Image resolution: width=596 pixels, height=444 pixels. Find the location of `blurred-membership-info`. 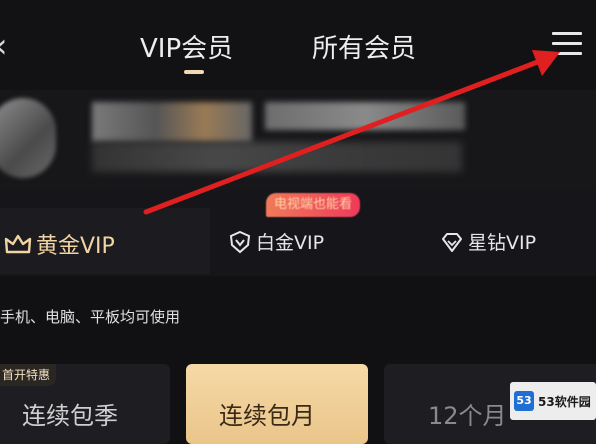

blurred-membership-info is located at coordinates (277, 157).